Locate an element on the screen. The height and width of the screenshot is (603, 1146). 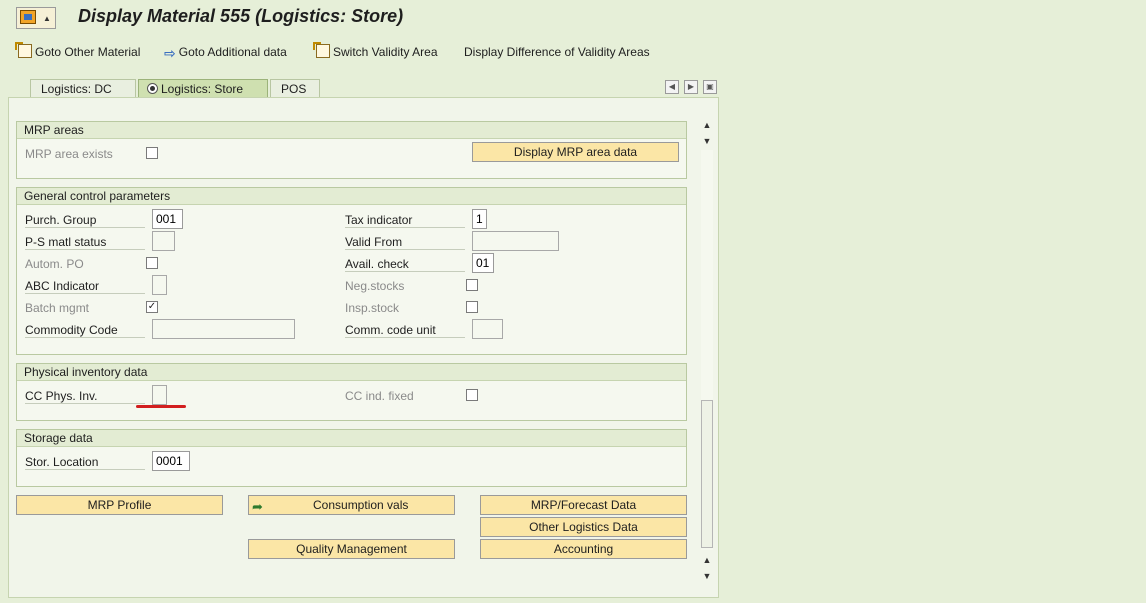
stor-location-label: Stor. Location is located at coordinates (85, 462).